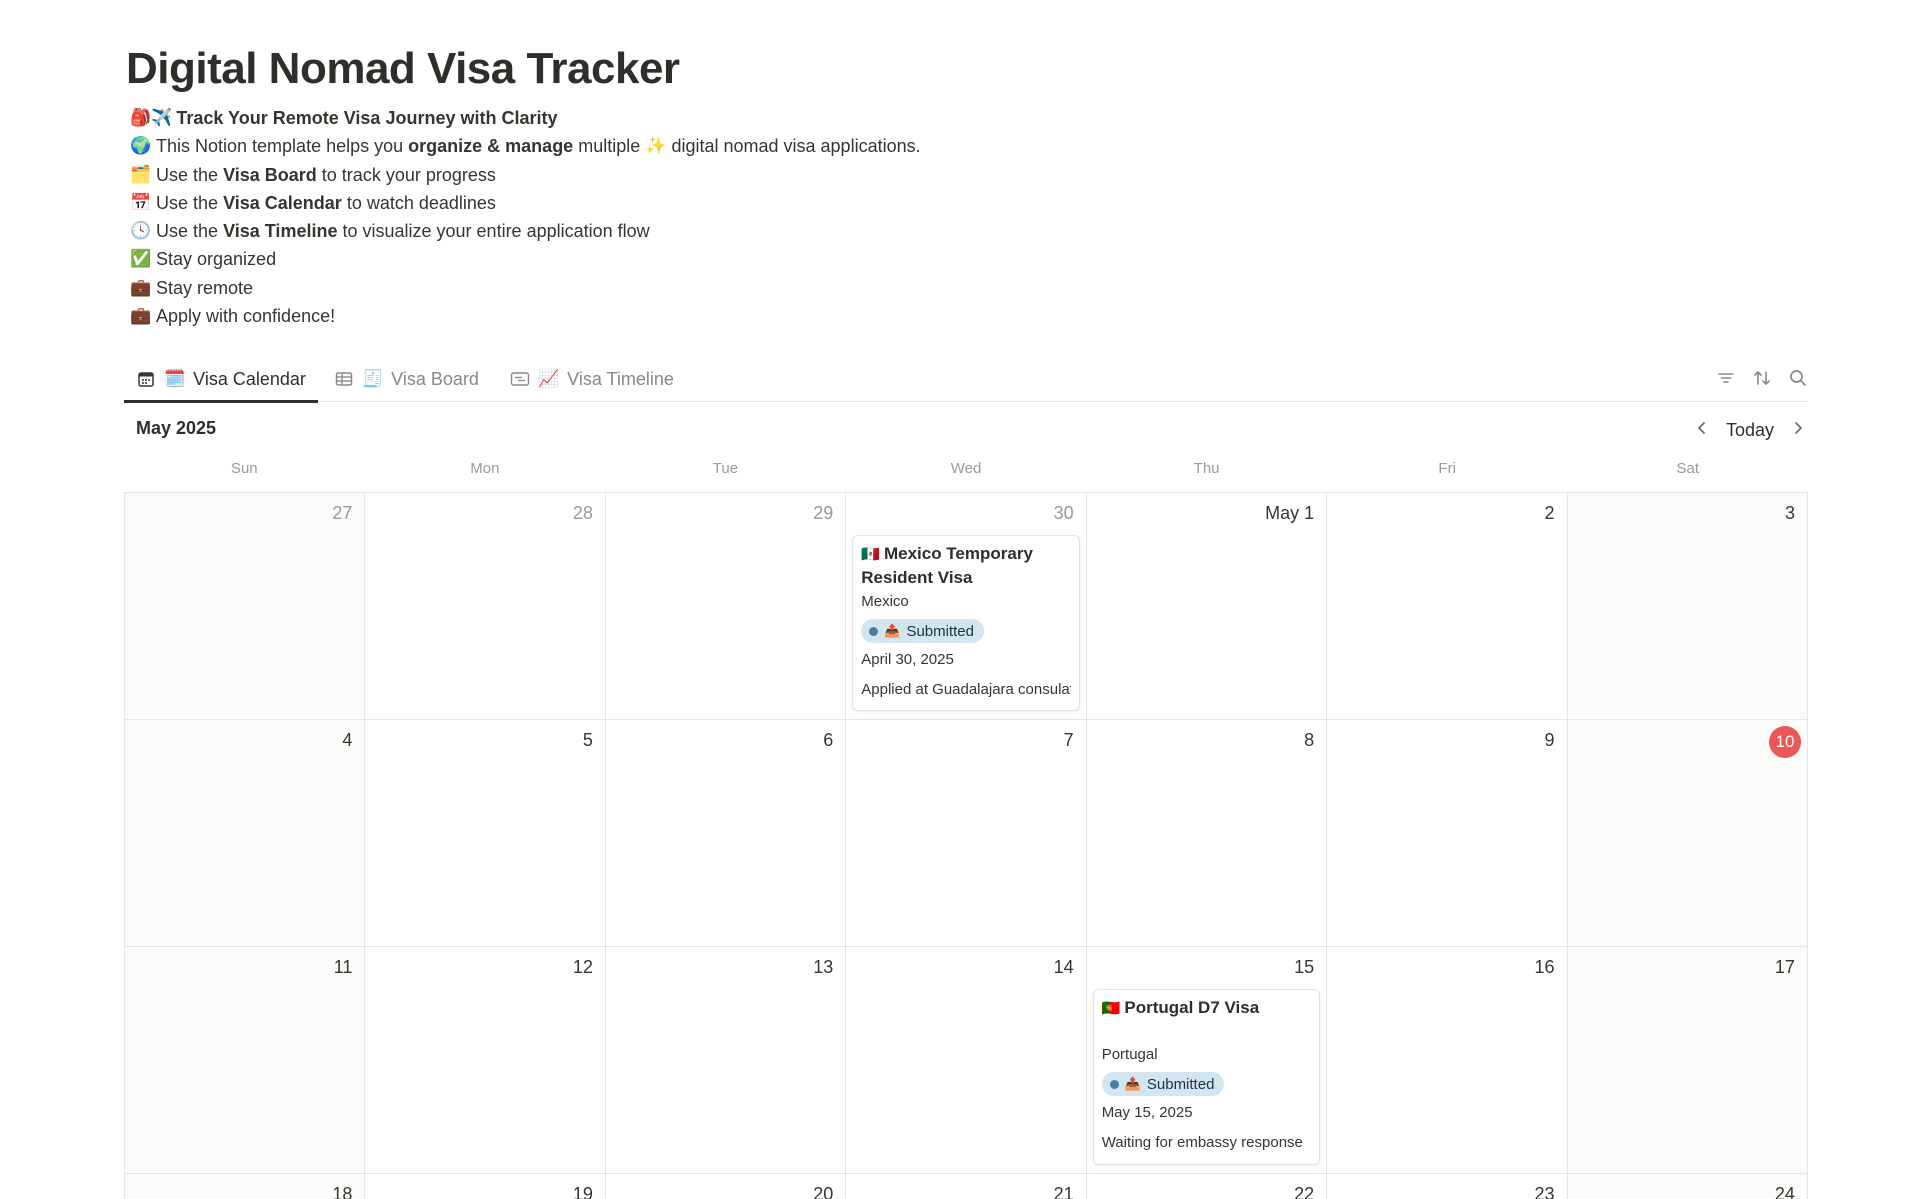  Describe the element at coordinates (1447, 1186) in the screenshot. I see `calendar-day-cell: 23` at that location.